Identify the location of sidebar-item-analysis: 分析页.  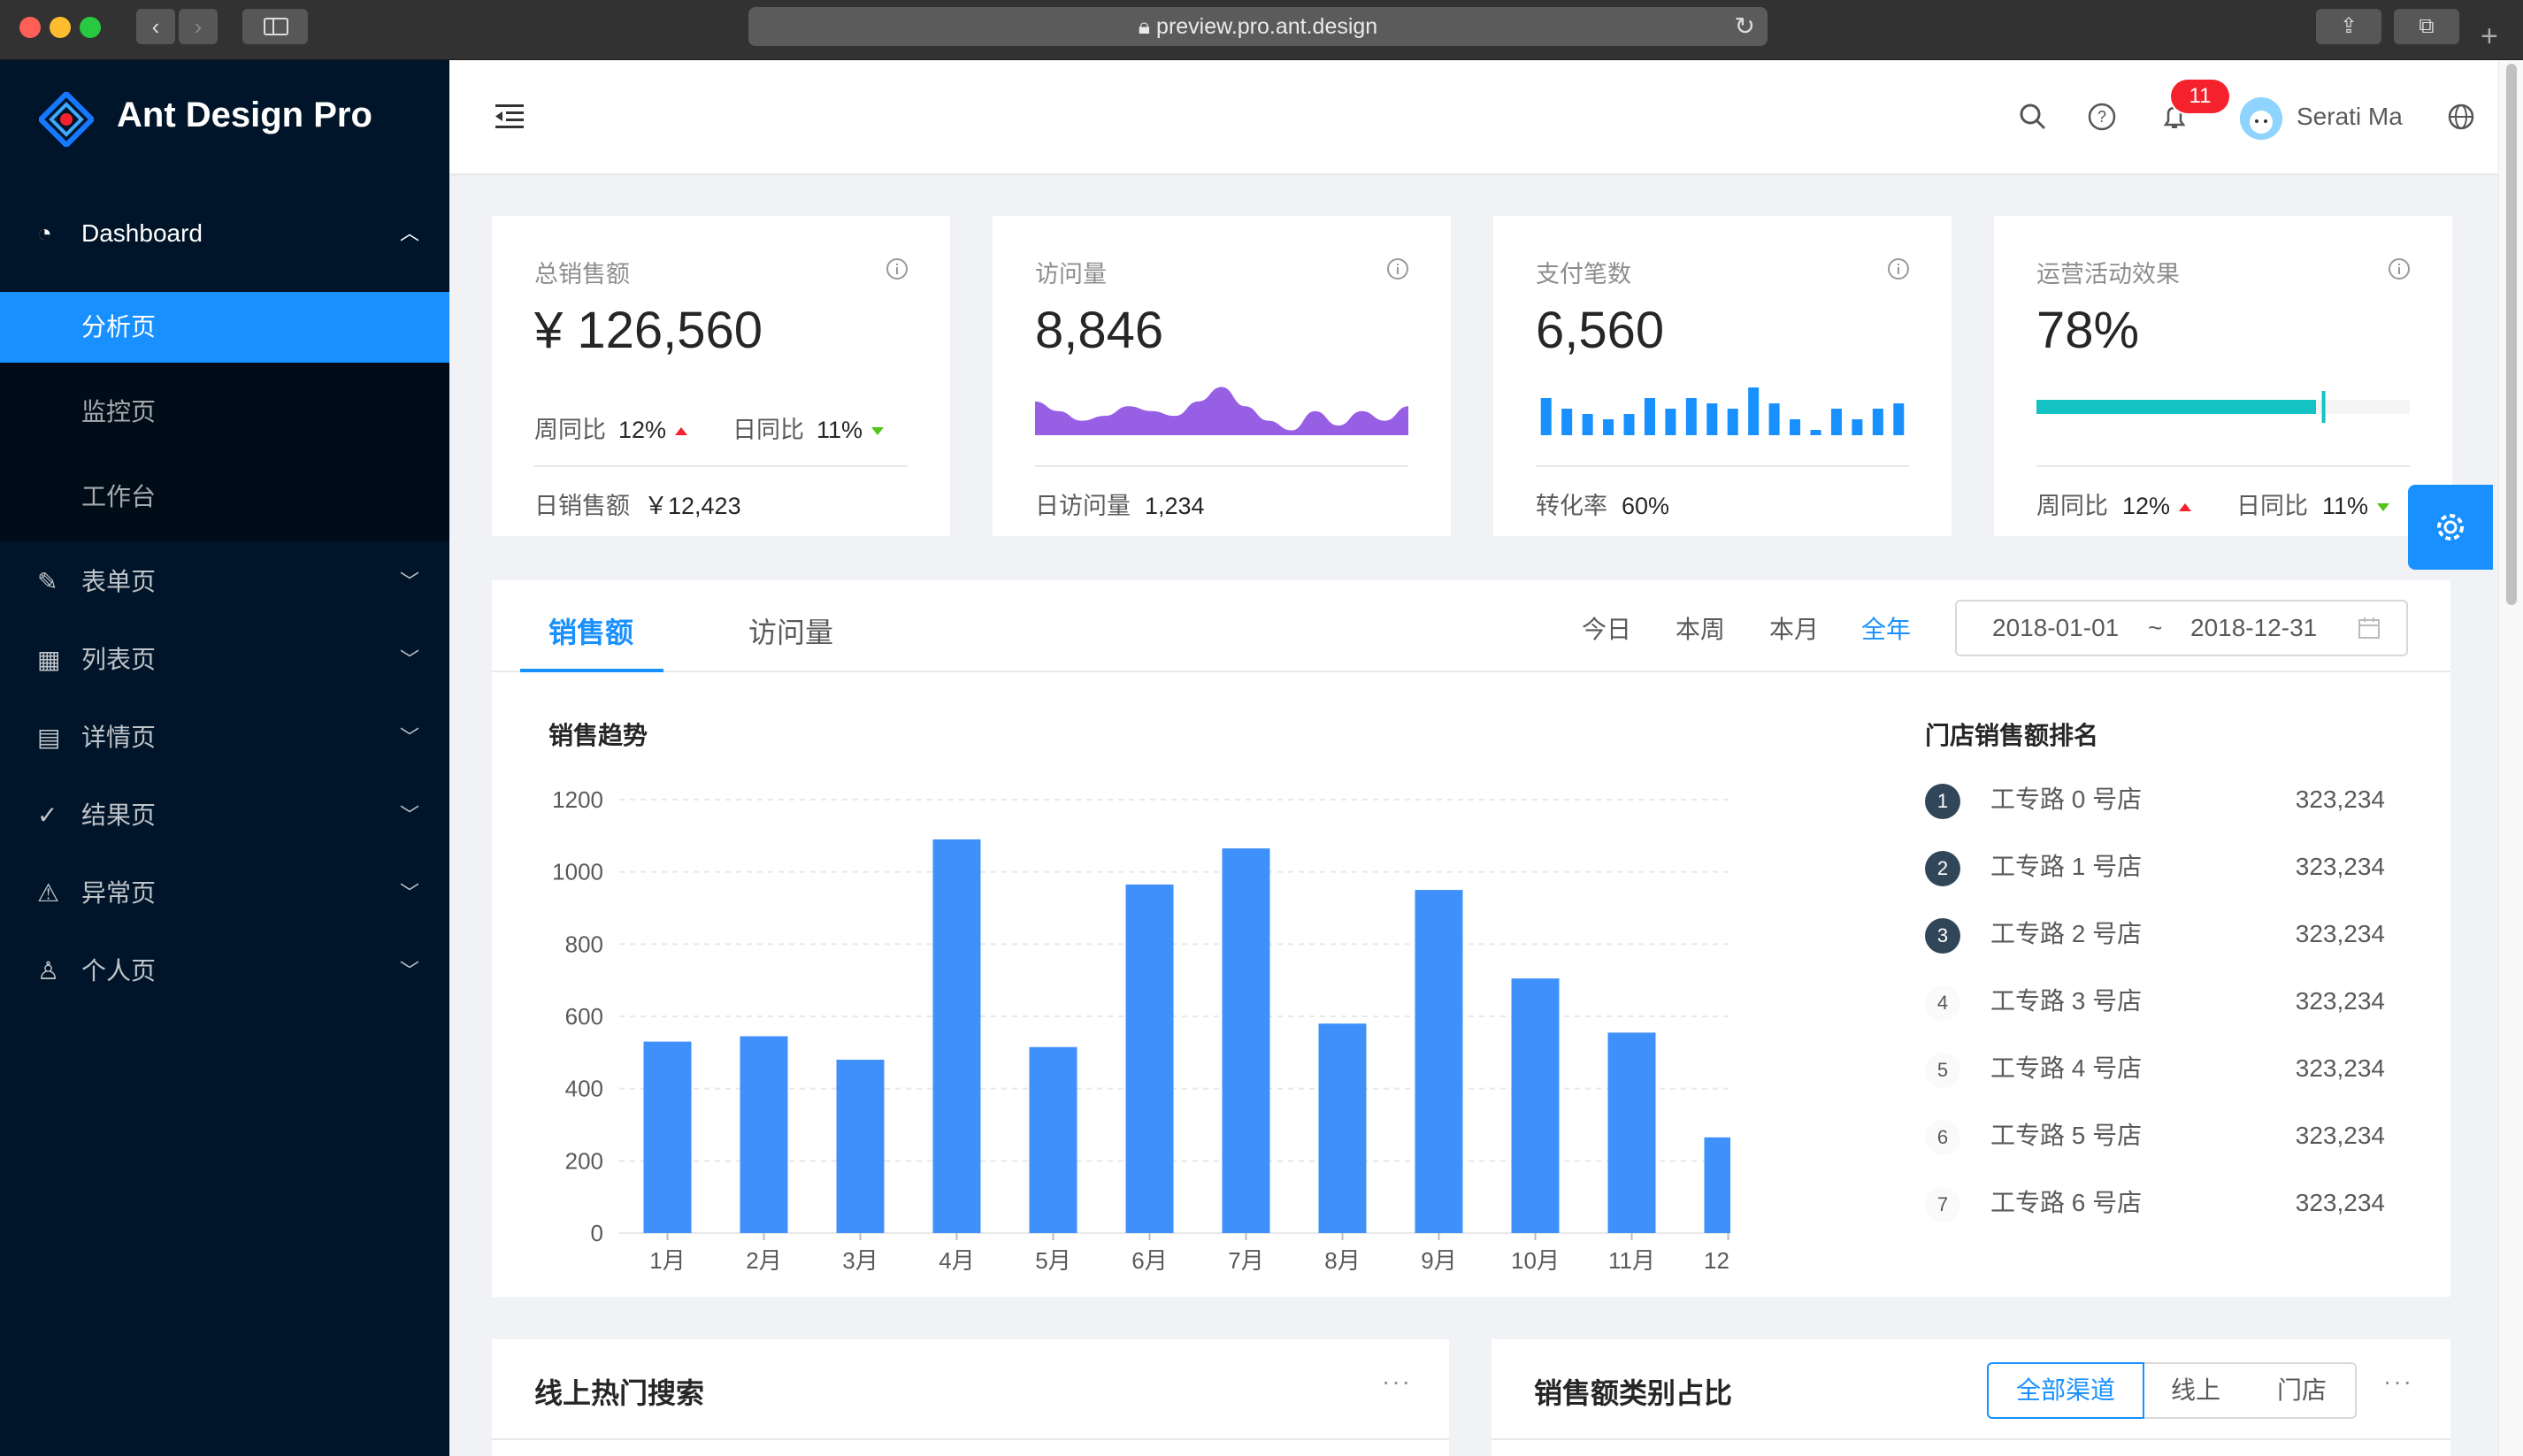
(224, 327).